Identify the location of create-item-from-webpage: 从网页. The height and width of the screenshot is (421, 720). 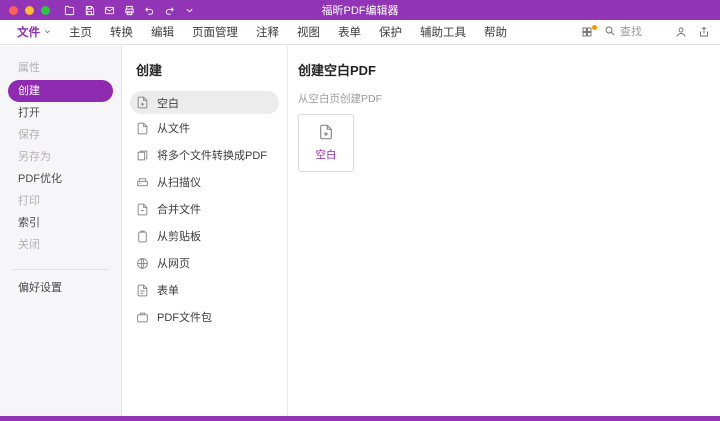
(204, 263).